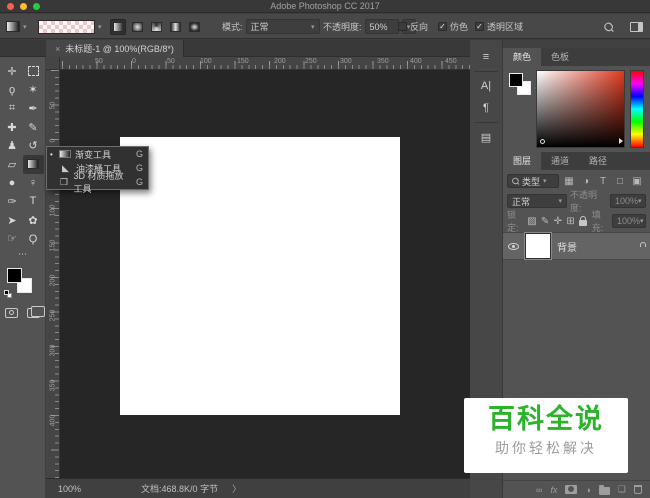 The height and width of the screenshot is (498, 650). What do you see at coordinates (22, 254) in the screenshot?
I see `edit-toolbar-button: ⋯` at bounding box center [22, 254].